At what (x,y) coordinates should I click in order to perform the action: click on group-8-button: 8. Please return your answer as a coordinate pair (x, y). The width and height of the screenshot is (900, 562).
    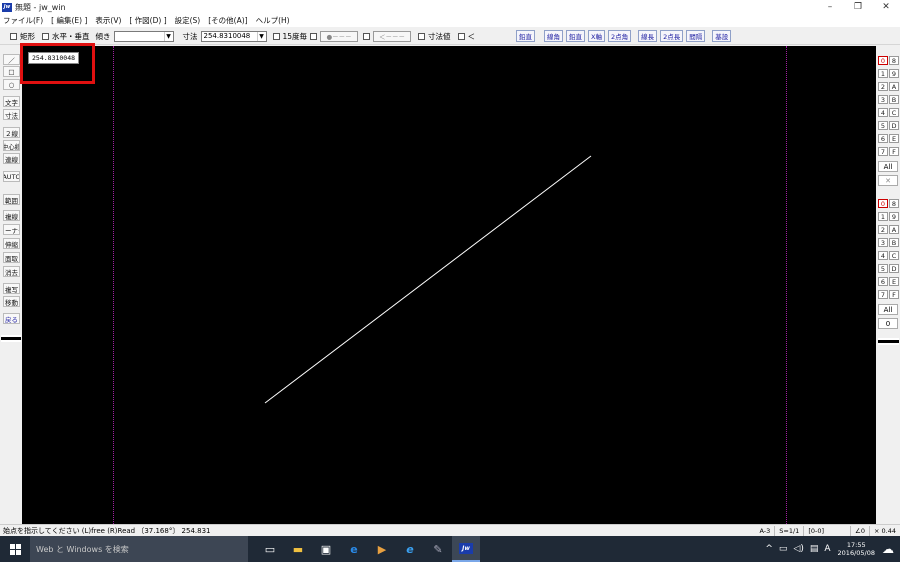
    Looking at the image, I should click on (894, 203).